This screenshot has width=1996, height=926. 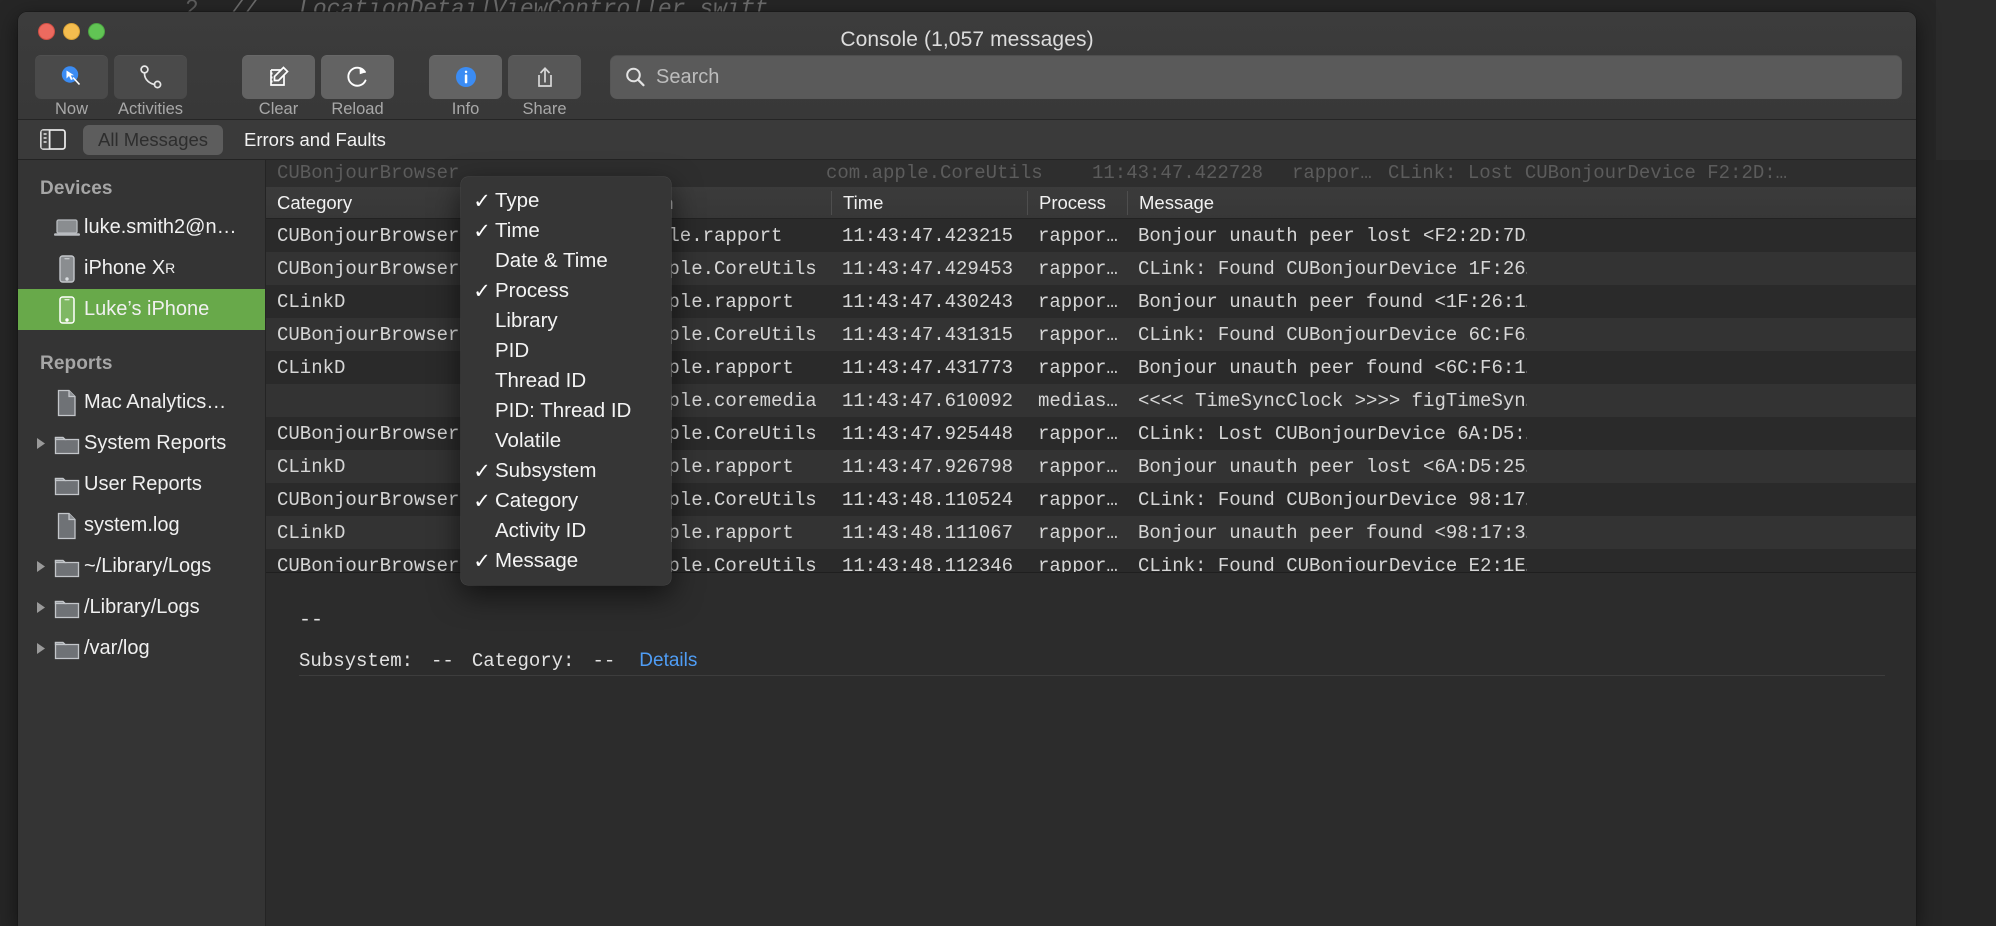 I want to click on column-header-process: Process, so click(x=1077, y=202).